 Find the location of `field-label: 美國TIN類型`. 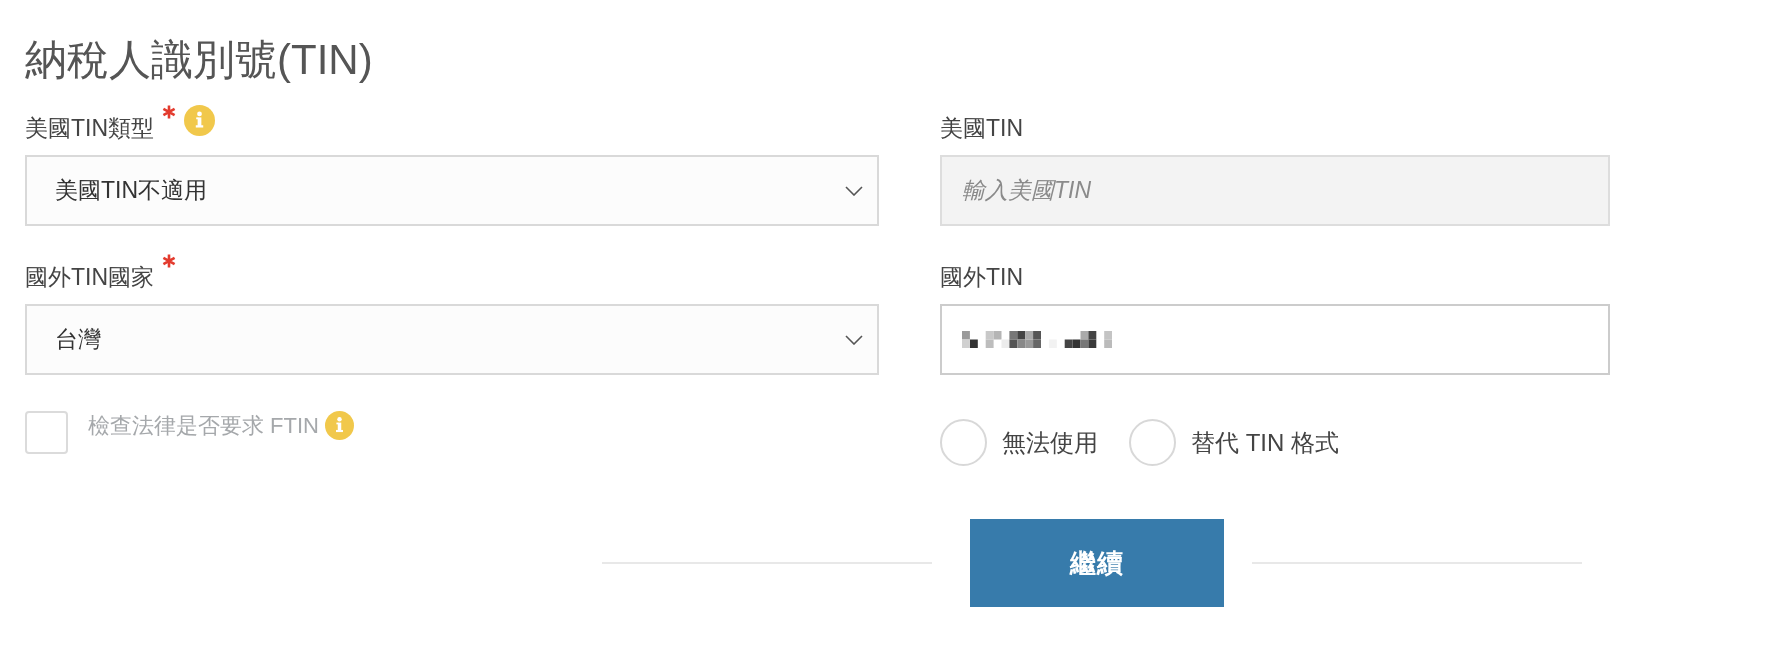

field-label: 美國TIN類型 is located at coordinates (90, 128).